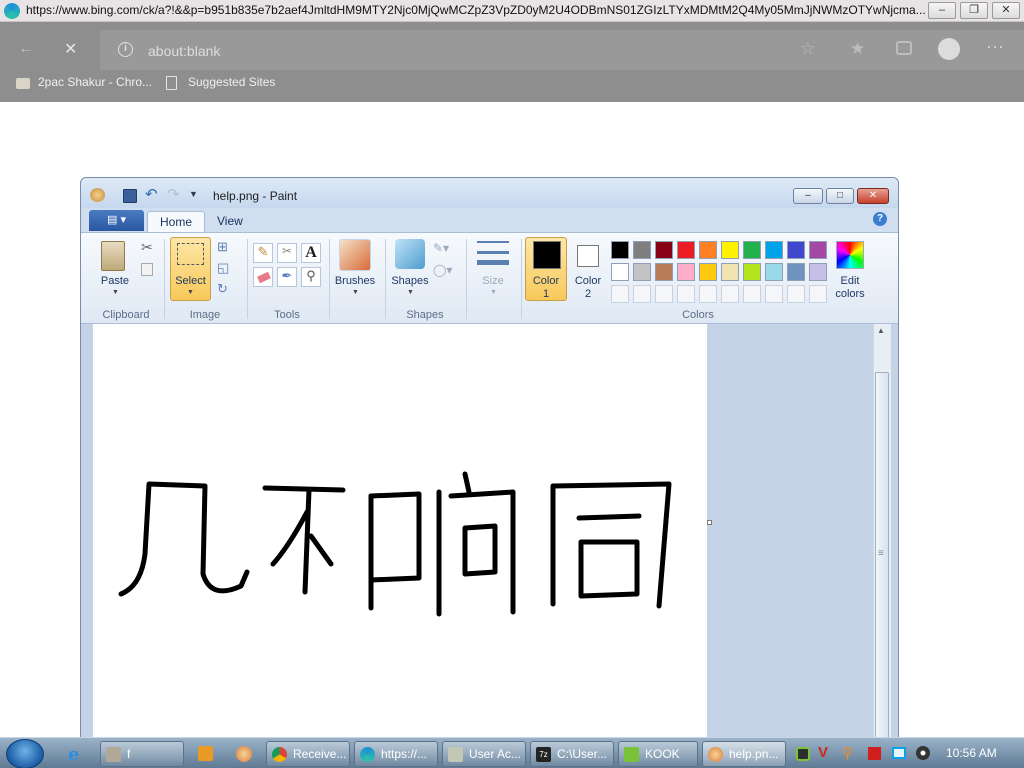 Image resolution: width=1024 pixels, height=768 pixels. What do you see at coordinates (125, 49) in the screenshot?
I see `info-icon: i` at bounding box center [125, 49].